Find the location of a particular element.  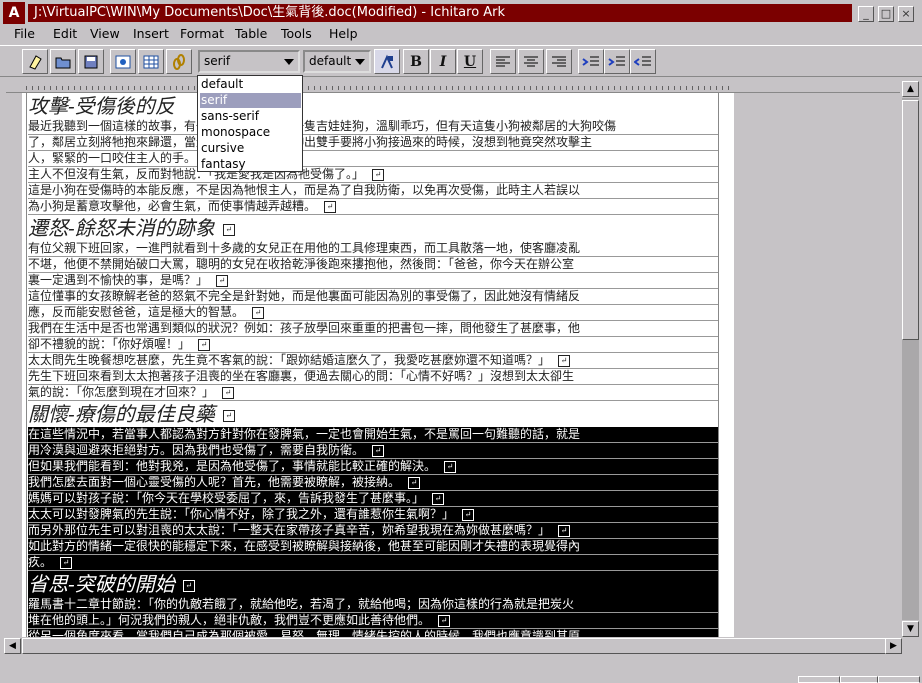

vertical-scroll-thumb is located at coordinates (910, 220).